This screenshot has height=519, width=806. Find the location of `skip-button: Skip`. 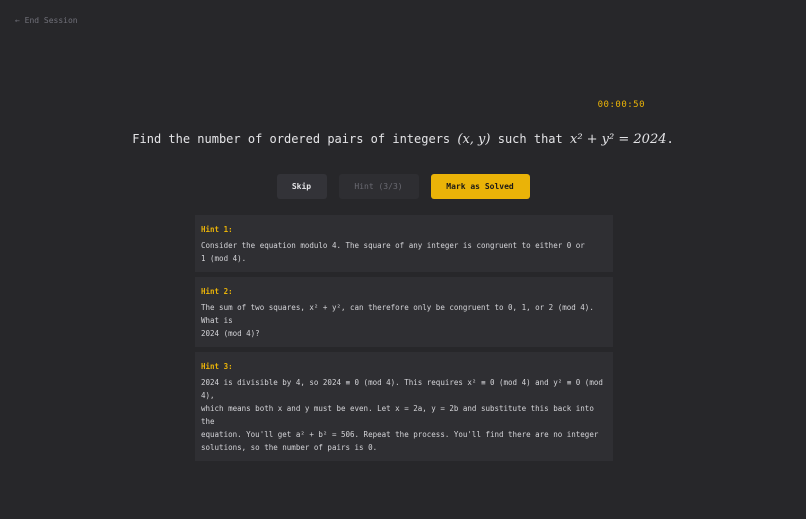

skip-button: Skip is located at coordinates (301, 186).